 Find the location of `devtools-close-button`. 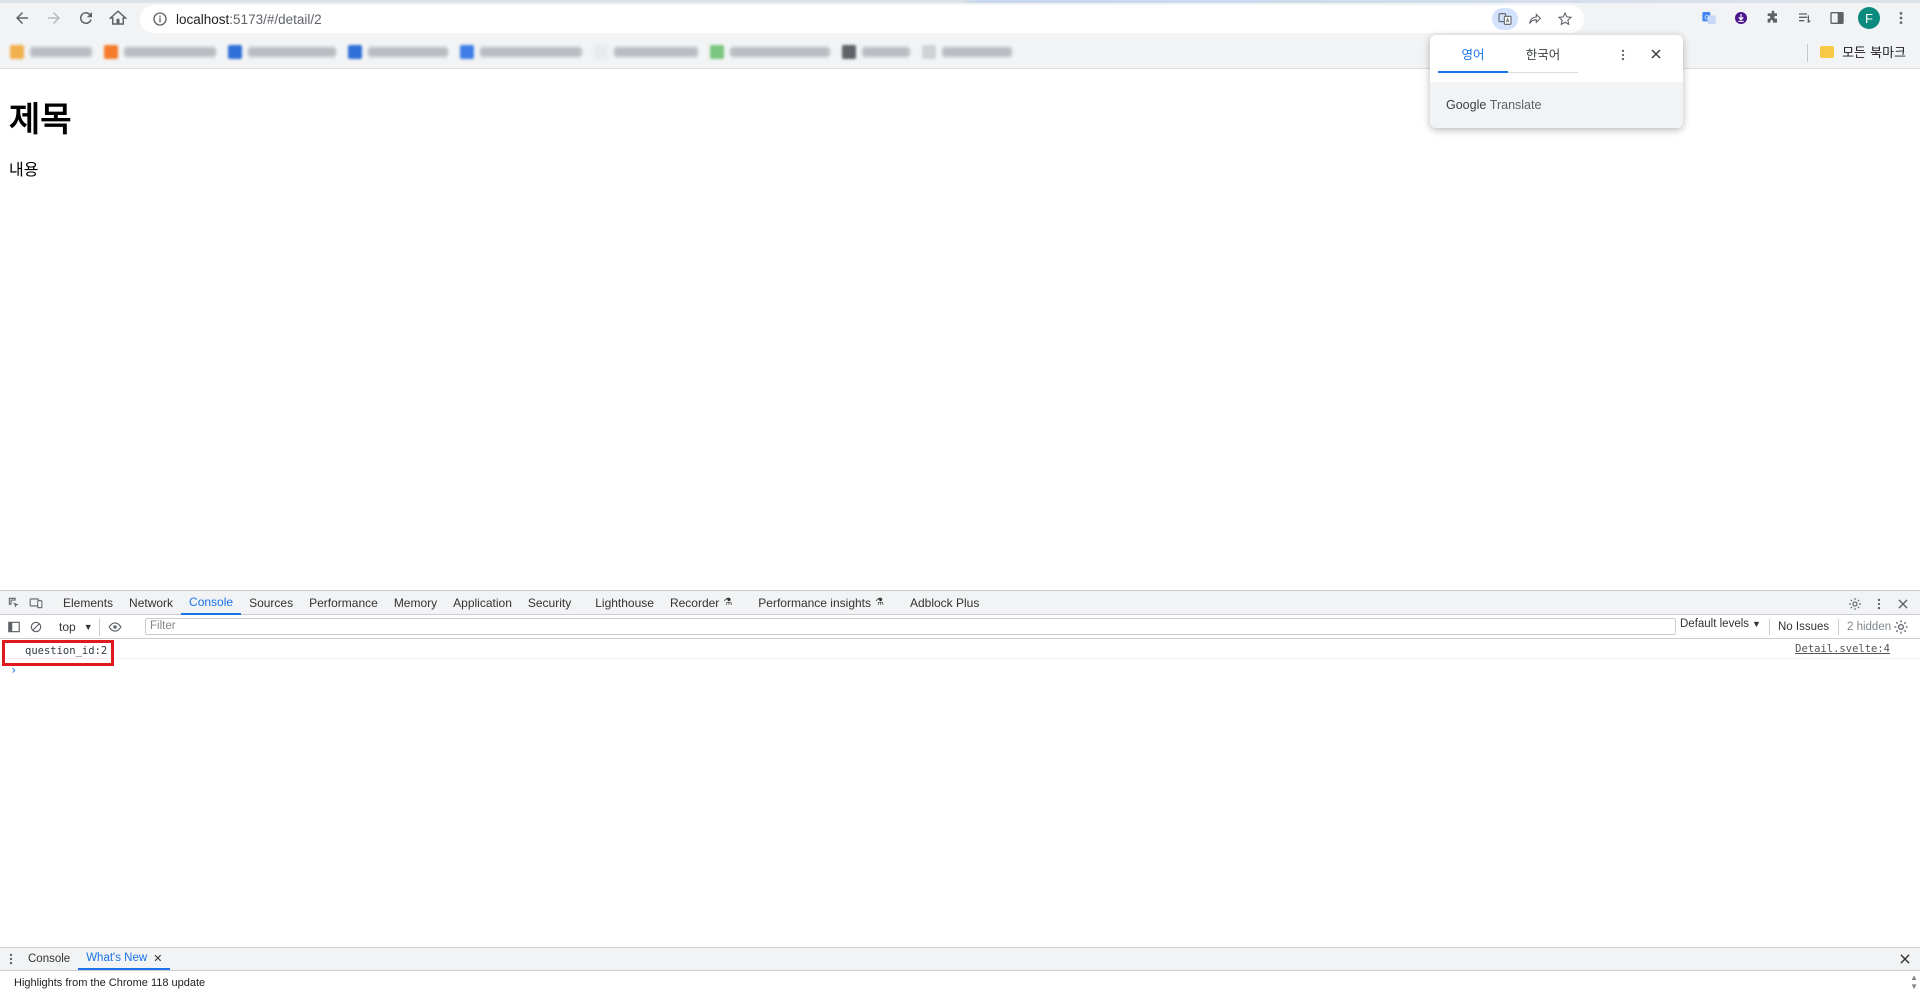

devtools-close-button is located at coordinates (1903, 604).